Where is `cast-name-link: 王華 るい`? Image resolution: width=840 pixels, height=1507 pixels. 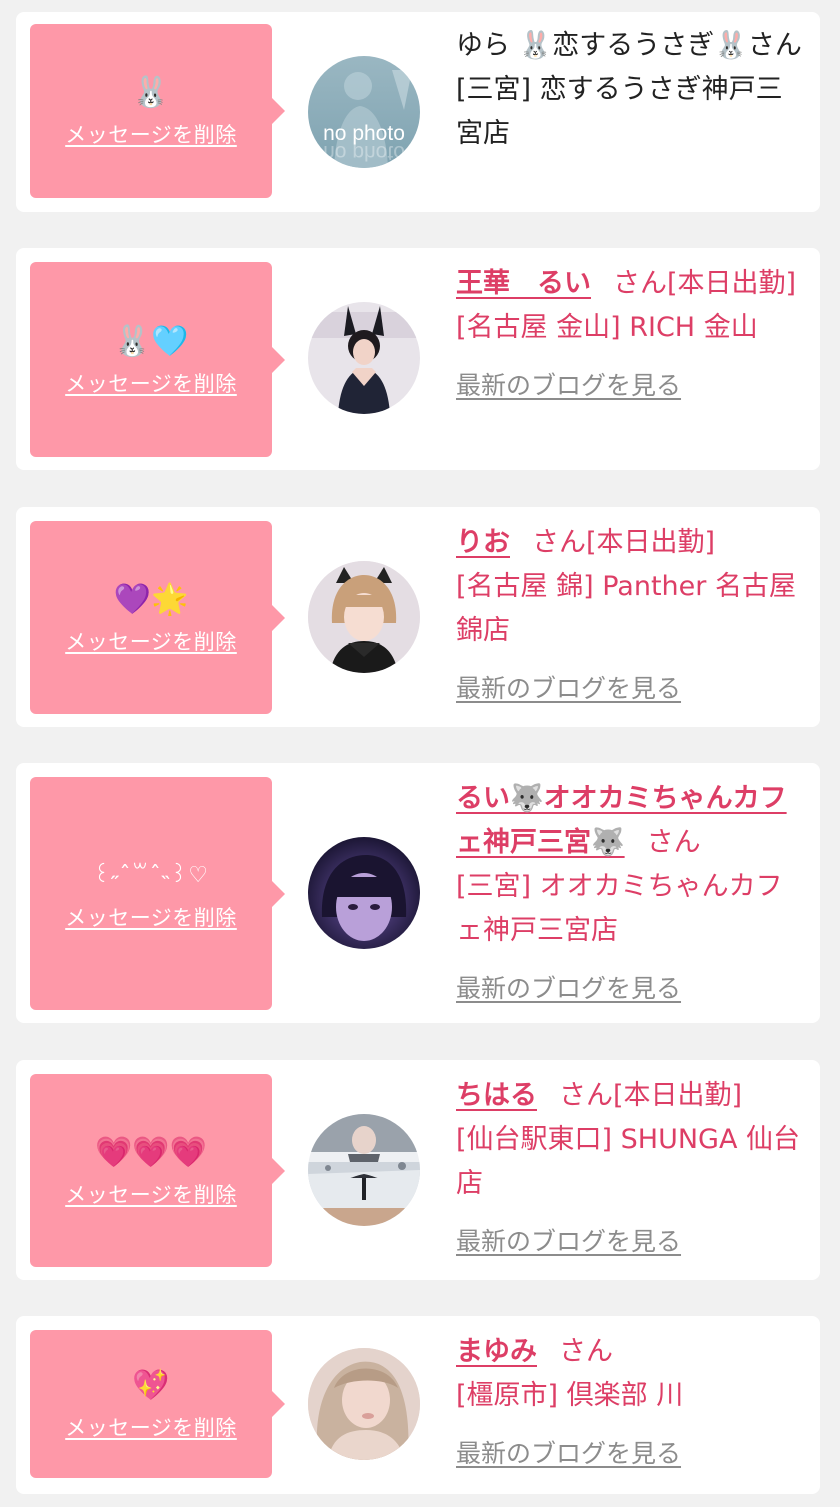
cast-name-link: 王華 るい is located at coordinates (523, 283).